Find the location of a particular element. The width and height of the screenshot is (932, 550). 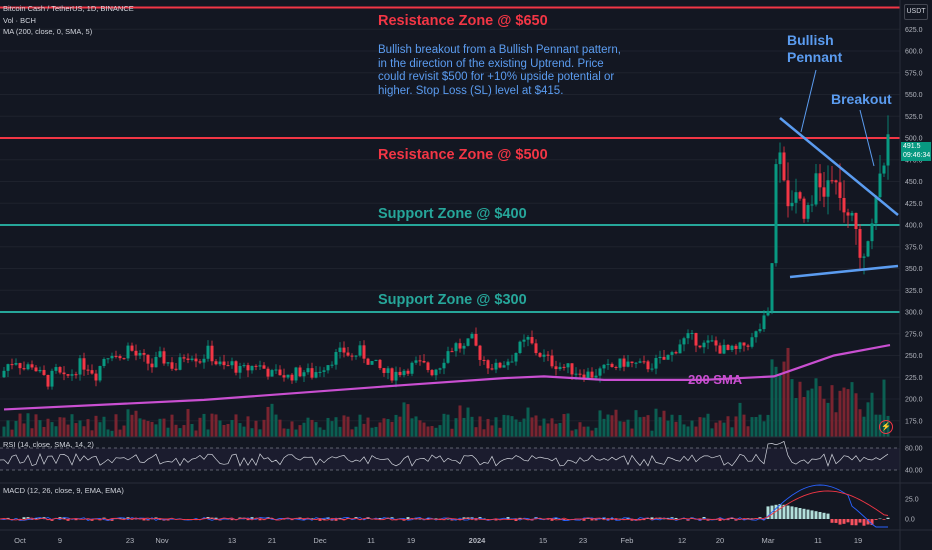

price-tick-label: 300.0 is located at coordinates (914, 313).